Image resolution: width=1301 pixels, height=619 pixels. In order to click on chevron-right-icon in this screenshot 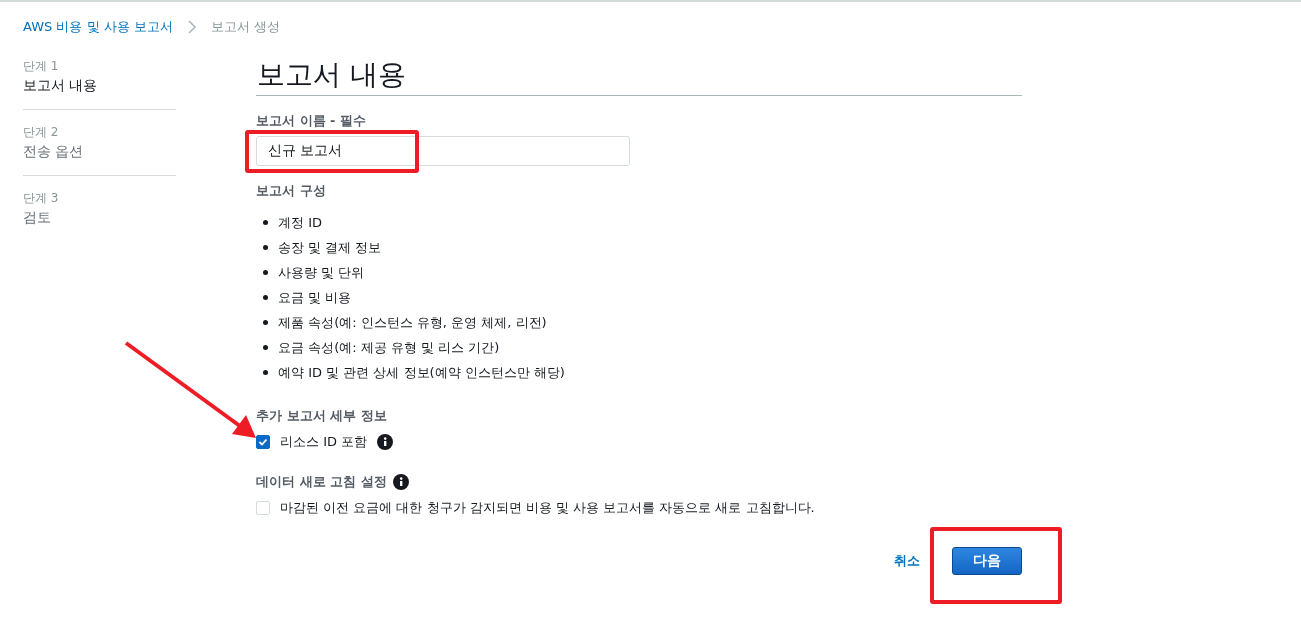, I will do `click(191, 27)`.